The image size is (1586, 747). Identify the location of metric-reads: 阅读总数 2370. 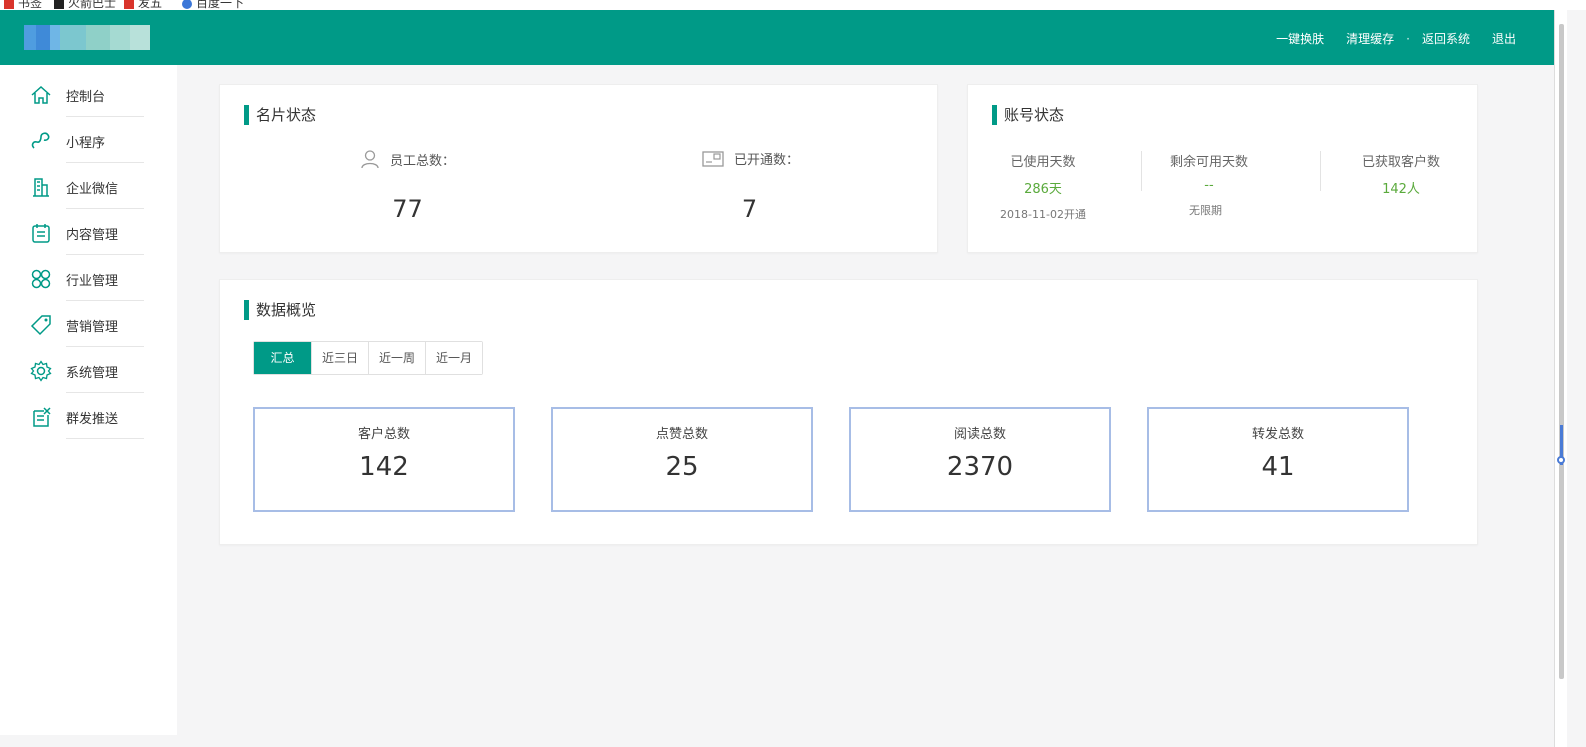
(980, 459).